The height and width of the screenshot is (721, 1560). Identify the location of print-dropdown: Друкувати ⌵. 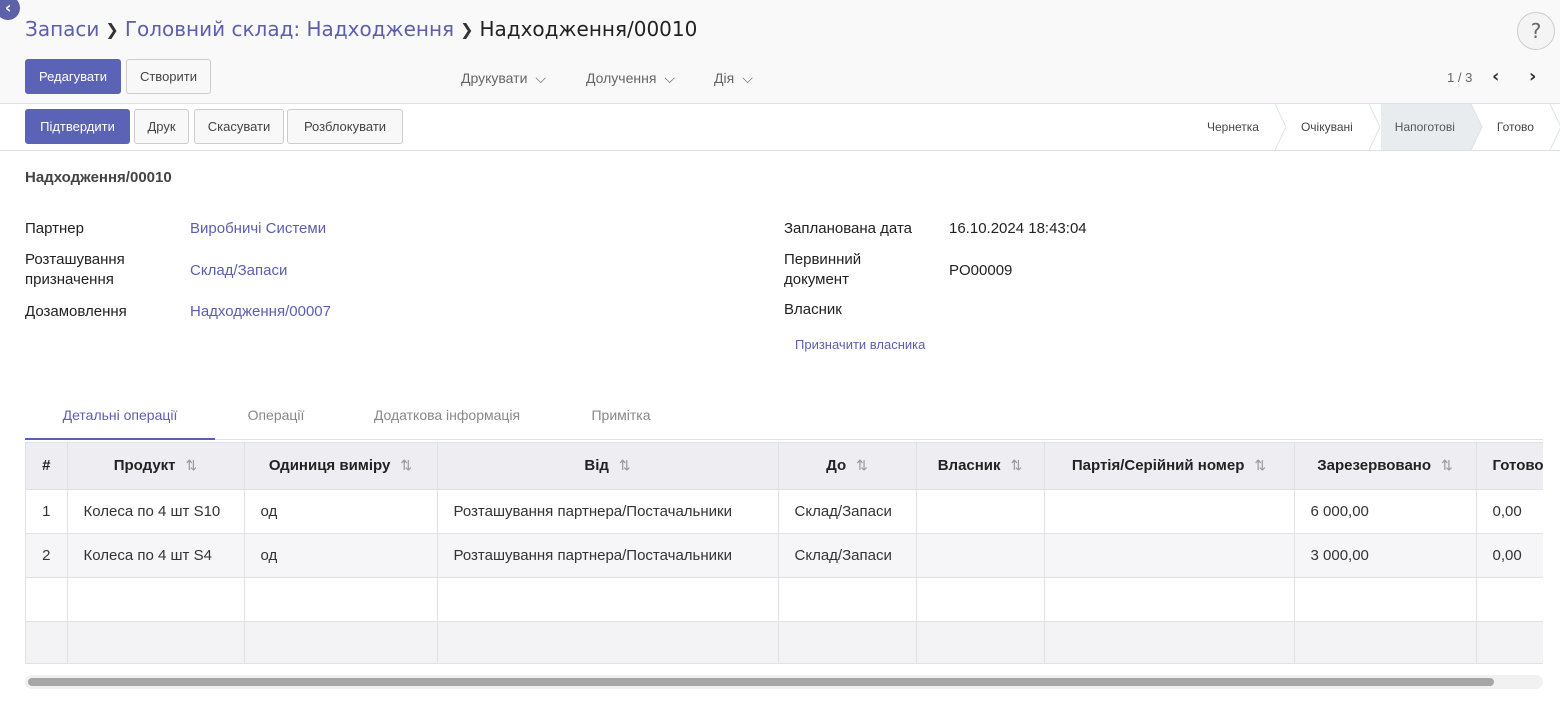
(503, 78).